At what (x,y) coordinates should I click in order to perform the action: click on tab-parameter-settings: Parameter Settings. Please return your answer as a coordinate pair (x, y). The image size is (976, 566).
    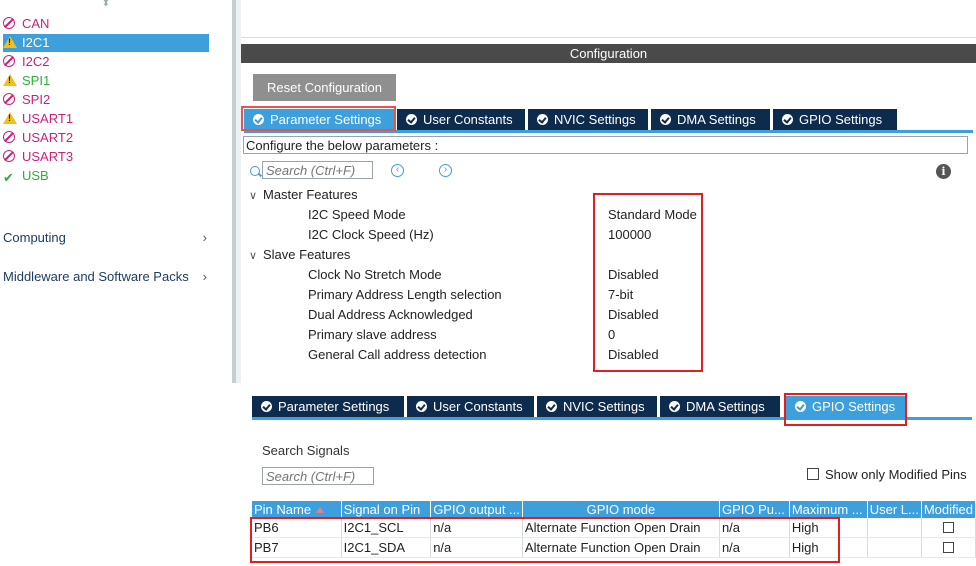
    Looking at the image, I should click on (328, 406).